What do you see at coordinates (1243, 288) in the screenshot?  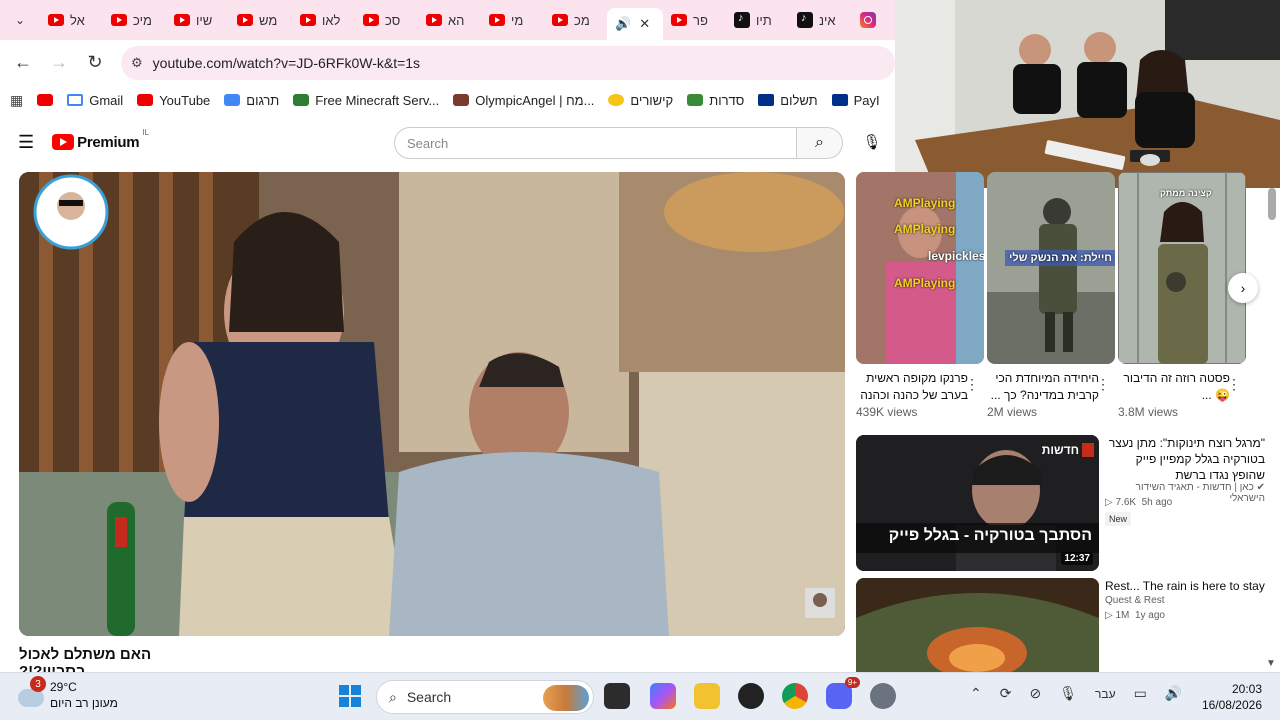 I see `shelf-next-button: ›` at bounding box center [1243, 288].